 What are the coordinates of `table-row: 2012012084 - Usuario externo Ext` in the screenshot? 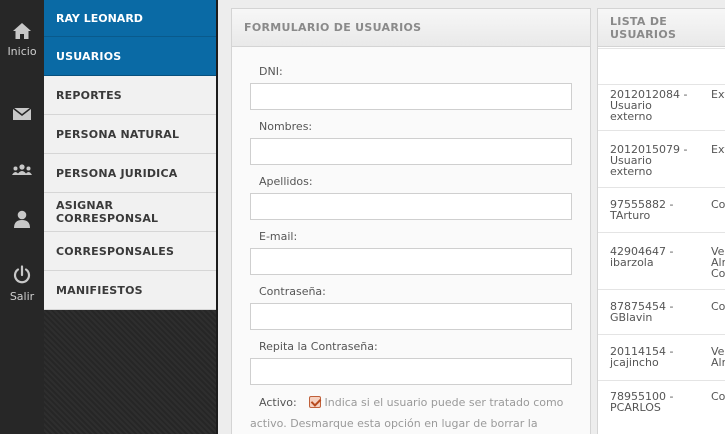 It's located at (661, 107).